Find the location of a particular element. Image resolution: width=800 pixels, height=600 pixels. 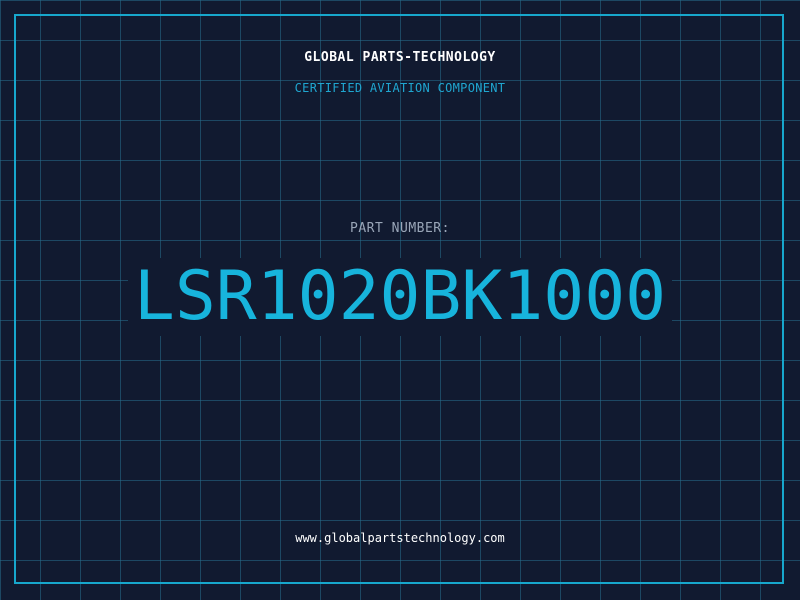

certification-subtitle: CERTIFIED AVIATION COMPONENT is located at coordinates (400, 88).